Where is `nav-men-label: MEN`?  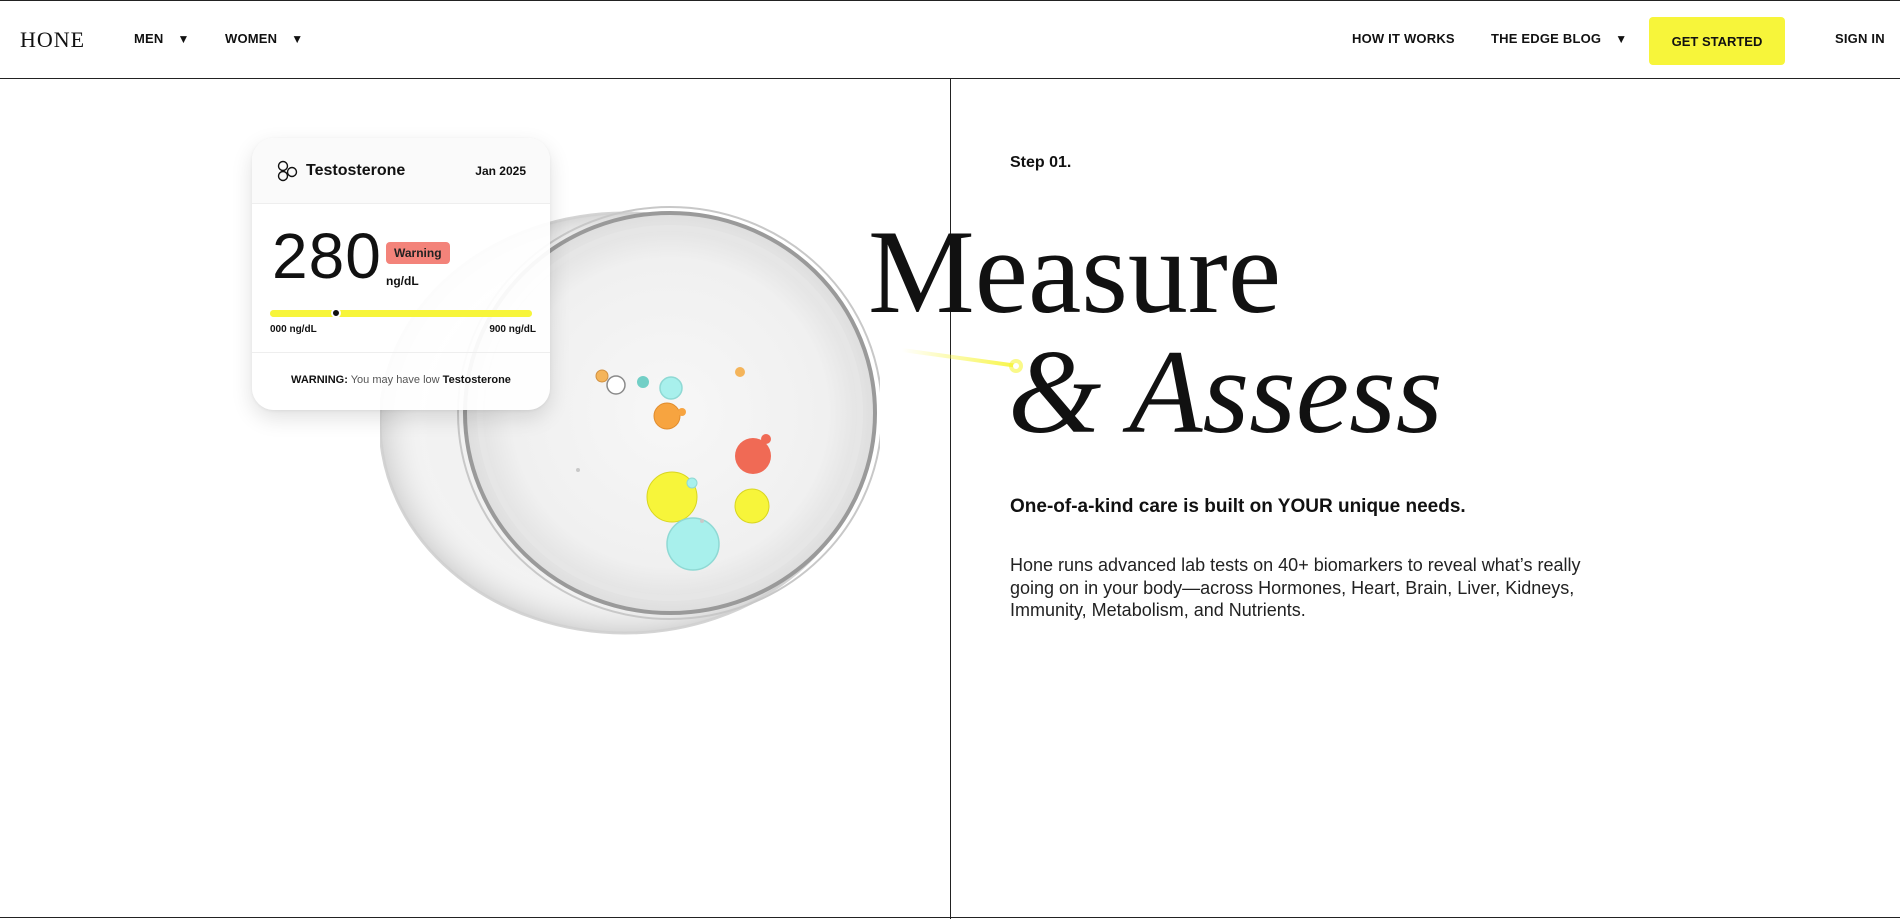 nav-men-label: MEN is located at coordinates (149, 38).